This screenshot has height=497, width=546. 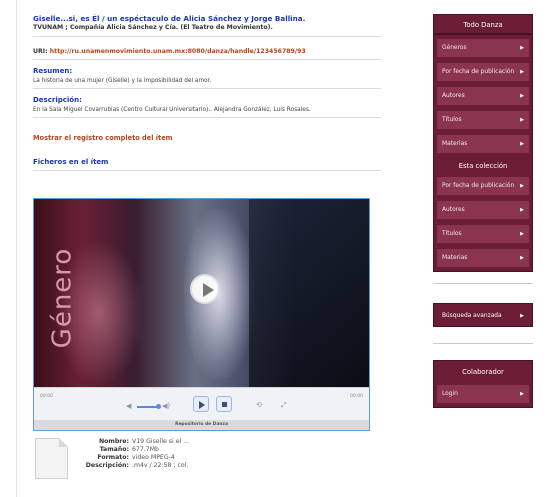 What do you see at coordinates (149, 406) in the screenshot?
I see `volume-slider` at bounding box center [149, 406].